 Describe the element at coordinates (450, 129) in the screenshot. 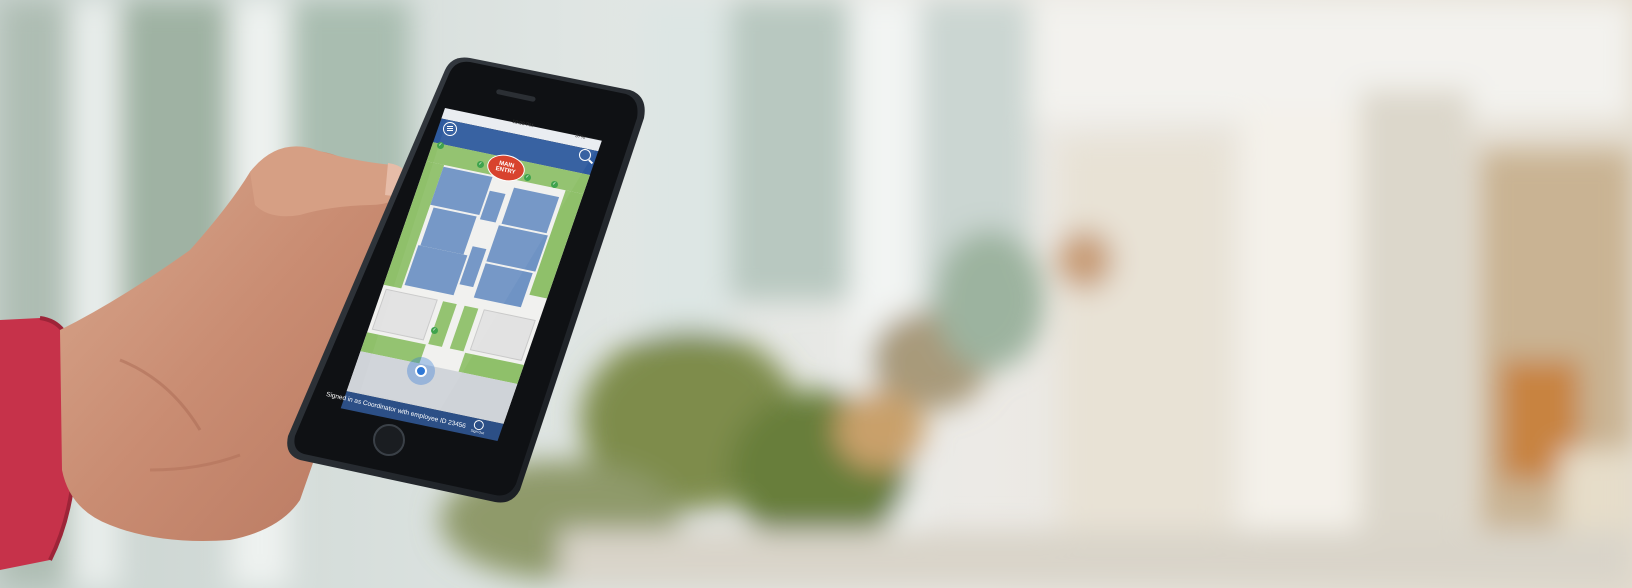

I see `menu-icon` at that location.